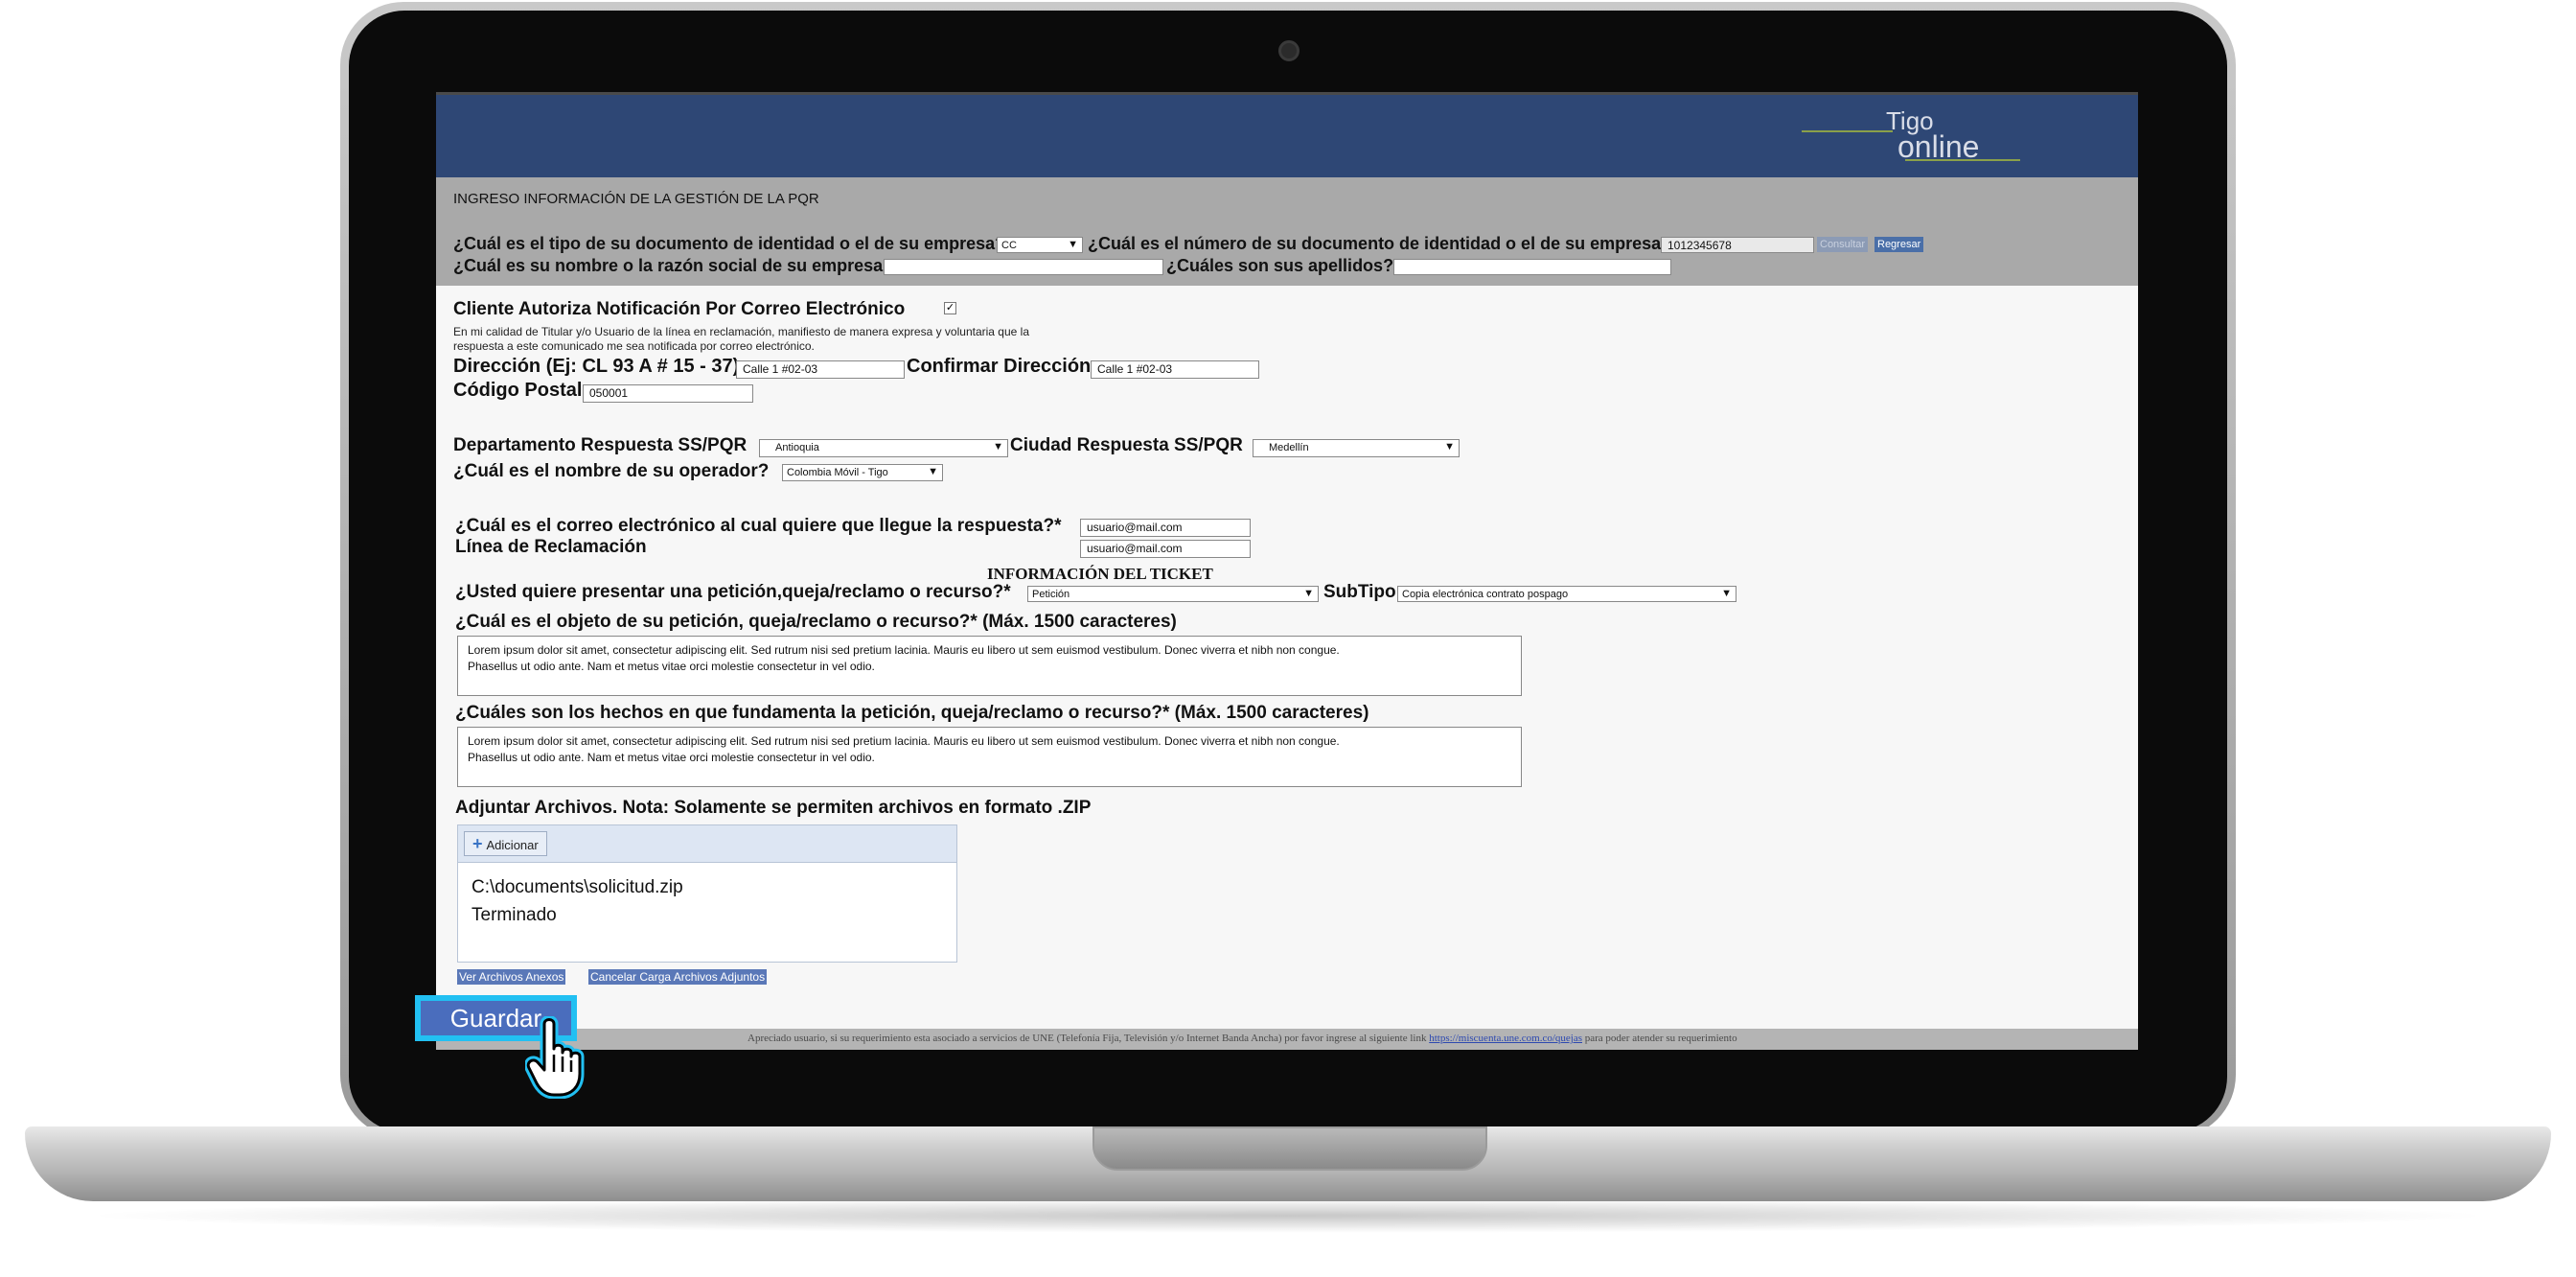  What do you see at coordinates (512, 845) in the screenshot?
I see `add-file-label: Adicionar` at bounding box center [512, 845].